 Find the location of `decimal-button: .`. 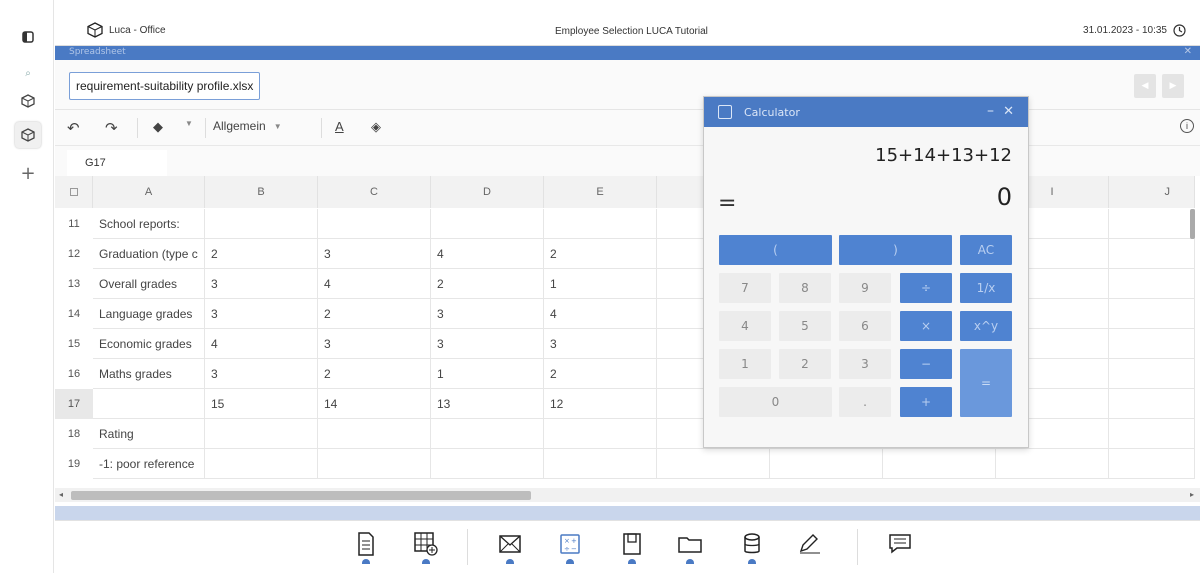

decimal-button: . is located at coordinates (865, 402).